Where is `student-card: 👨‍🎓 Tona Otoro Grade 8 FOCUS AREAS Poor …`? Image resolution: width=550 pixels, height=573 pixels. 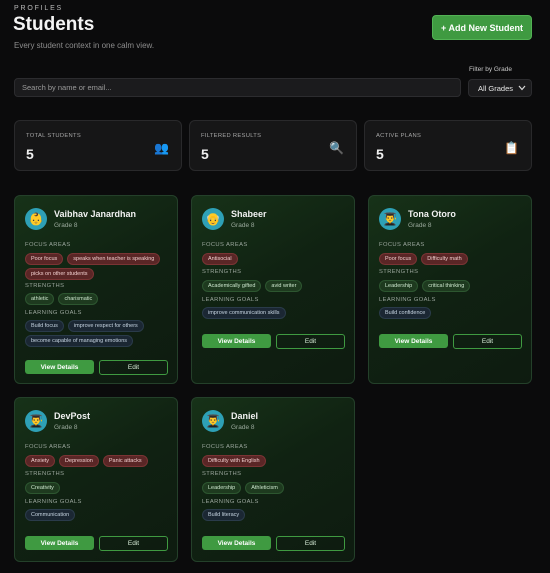
student-card: 👨‍🎓 Tona Otoro Grade 8 FOCUS AREAS Poor … is located at coordinates (450, 289).